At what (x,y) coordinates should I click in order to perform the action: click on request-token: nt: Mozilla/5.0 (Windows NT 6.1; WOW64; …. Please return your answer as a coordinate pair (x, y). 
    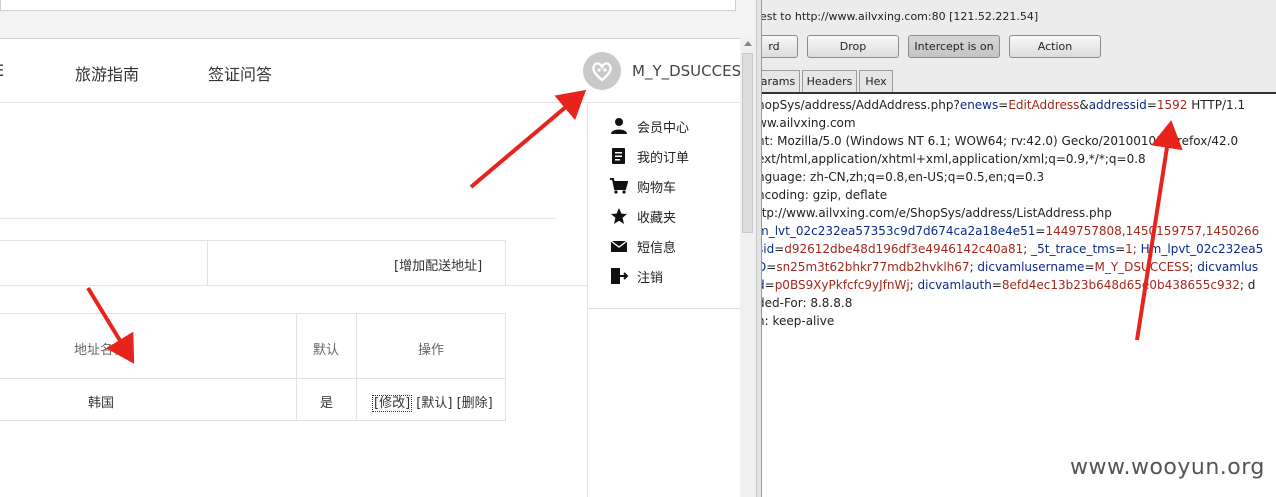
    Looking at the image, I should click on (1000, 141).